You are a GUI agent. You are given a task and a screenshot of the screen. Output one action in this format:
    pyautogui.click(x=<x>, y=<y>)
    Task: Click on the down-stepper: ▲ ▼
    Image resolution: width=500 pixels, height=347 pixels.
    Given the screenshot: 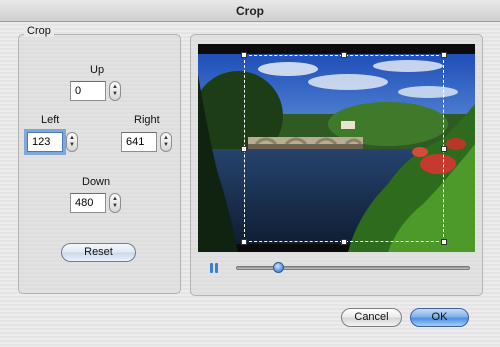 What is the action you would take?
    pyautogui.click(x=115, y=203)
    